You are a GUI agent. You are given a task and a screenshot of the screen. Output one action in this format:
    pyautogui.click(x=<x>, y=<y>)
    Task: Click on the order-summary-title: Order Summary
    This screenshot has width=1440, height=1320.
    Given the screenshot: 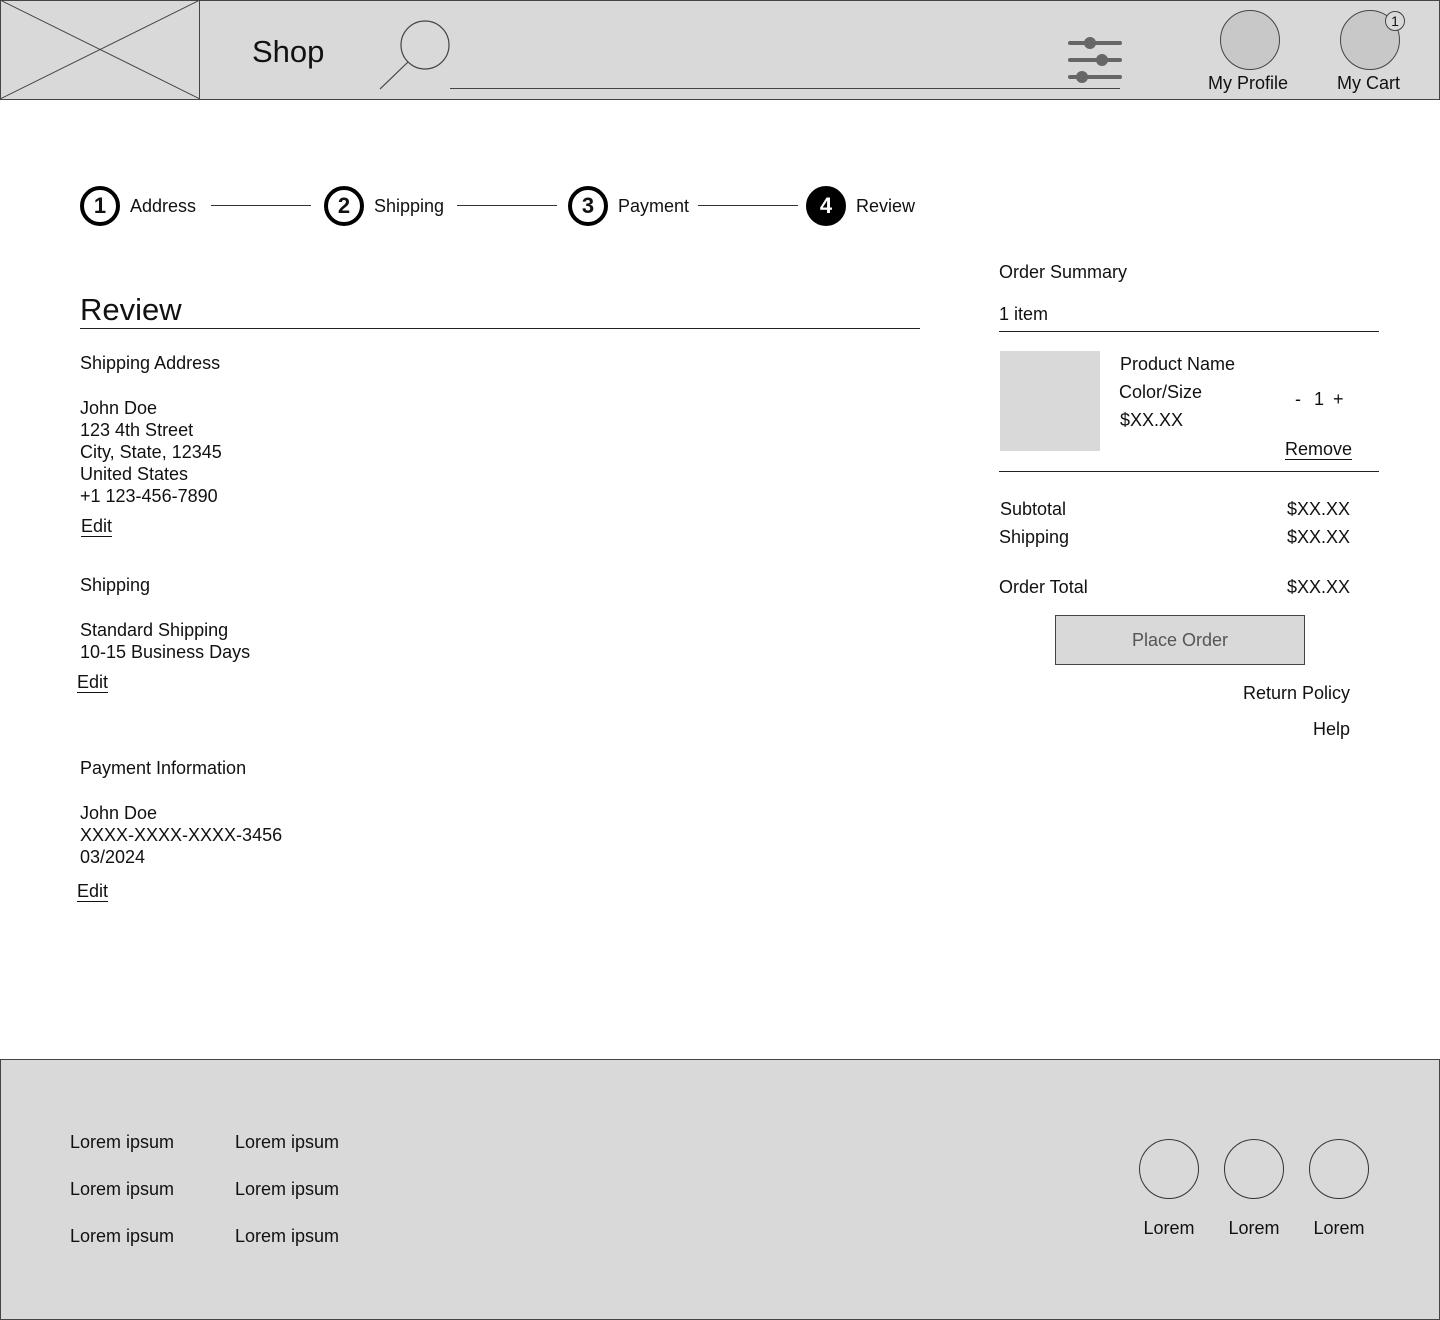 What is the action you would take?
    pyautogui.click(x=1063, y=272)
    